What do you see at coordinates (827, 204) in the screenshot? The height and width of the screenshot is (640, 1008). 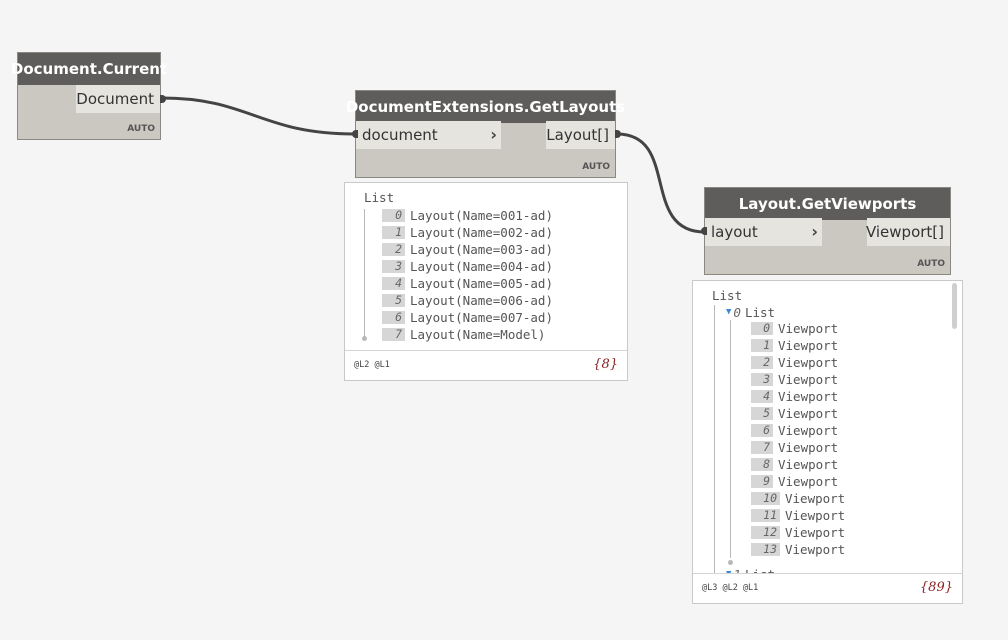 I see `node-title: Layout.GetViewports` at bounding box center [827, 204].